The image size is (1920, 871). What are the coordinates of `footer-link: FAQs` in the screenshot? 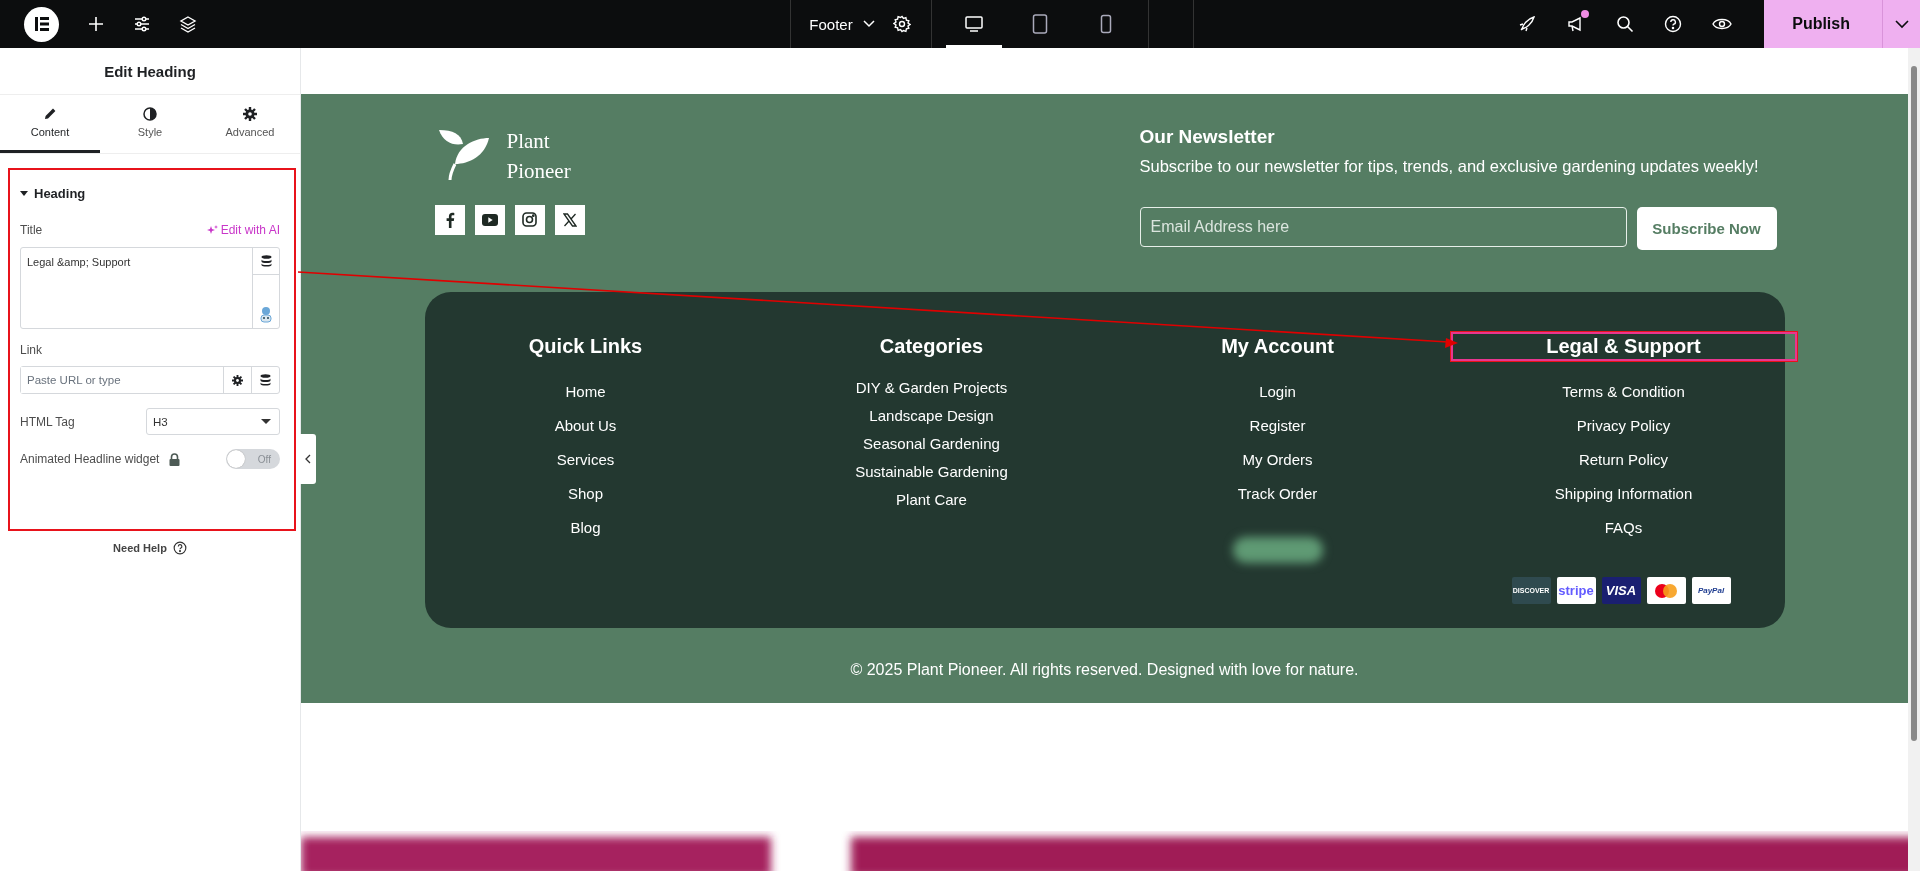 It's located at (1623, 527).